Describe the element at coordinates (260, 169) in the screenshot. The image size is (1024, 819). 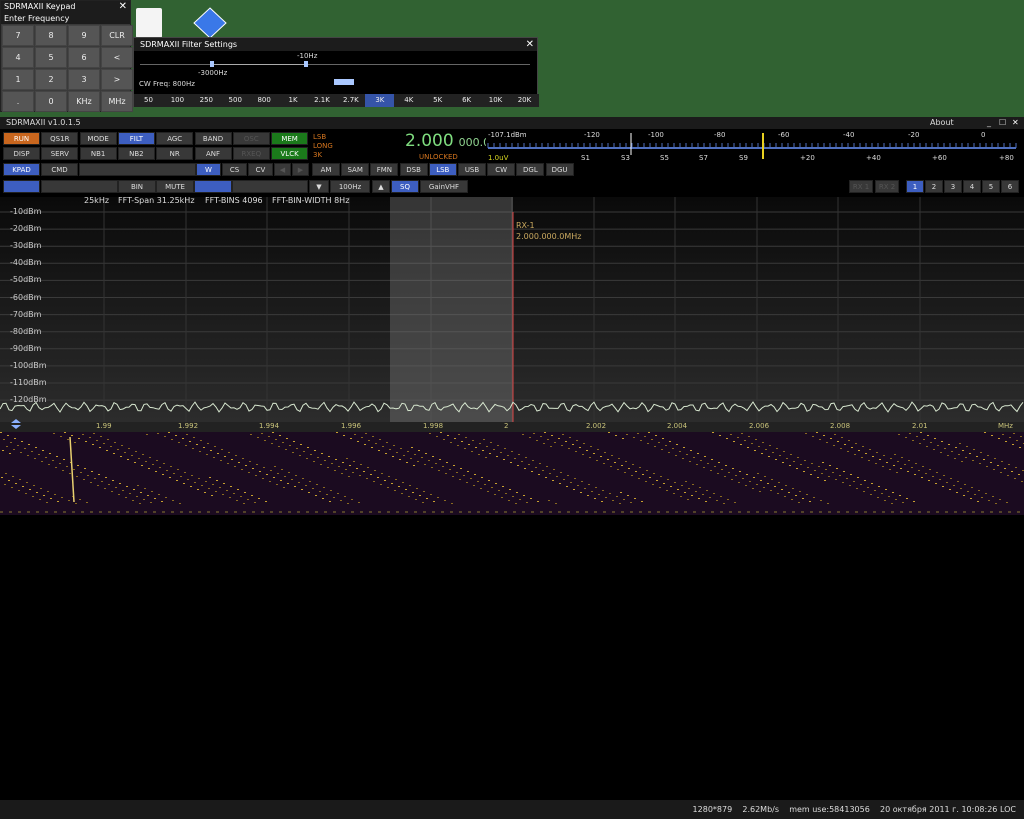
I see `view-cv-button: CV` at that location.